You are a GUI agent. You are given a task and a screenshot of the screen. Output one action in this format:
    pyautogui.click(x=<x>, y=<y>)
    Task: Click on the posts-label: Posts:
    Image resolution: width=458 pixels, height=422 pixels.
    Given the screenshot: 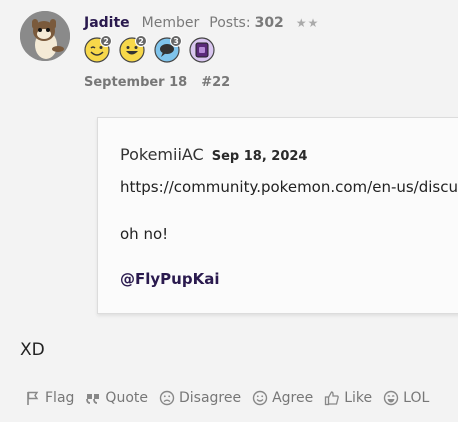 What is the action you would take?
    pyautogui.click(x=230, y=23)
    